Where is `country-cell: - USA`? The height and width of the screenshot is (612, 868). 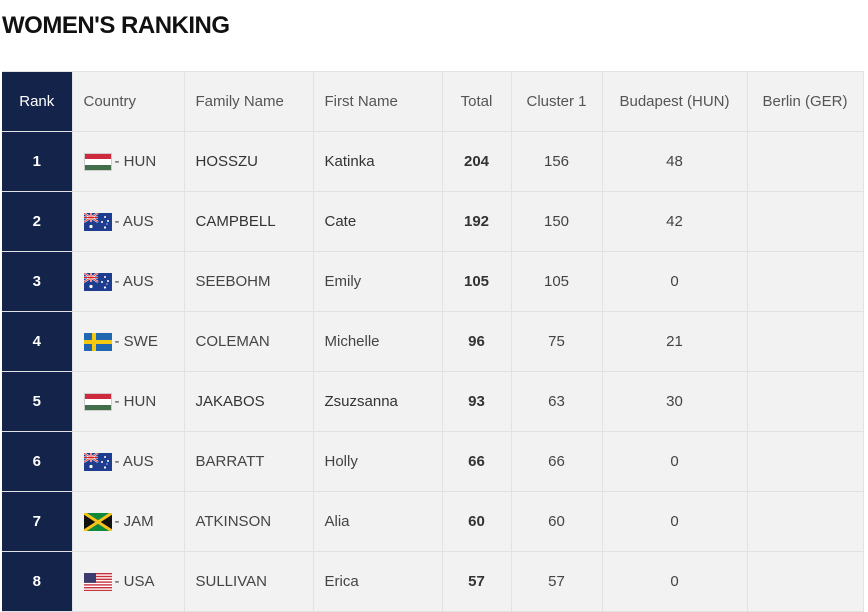 country-cell: - USA is located at coordinates (128, 581).